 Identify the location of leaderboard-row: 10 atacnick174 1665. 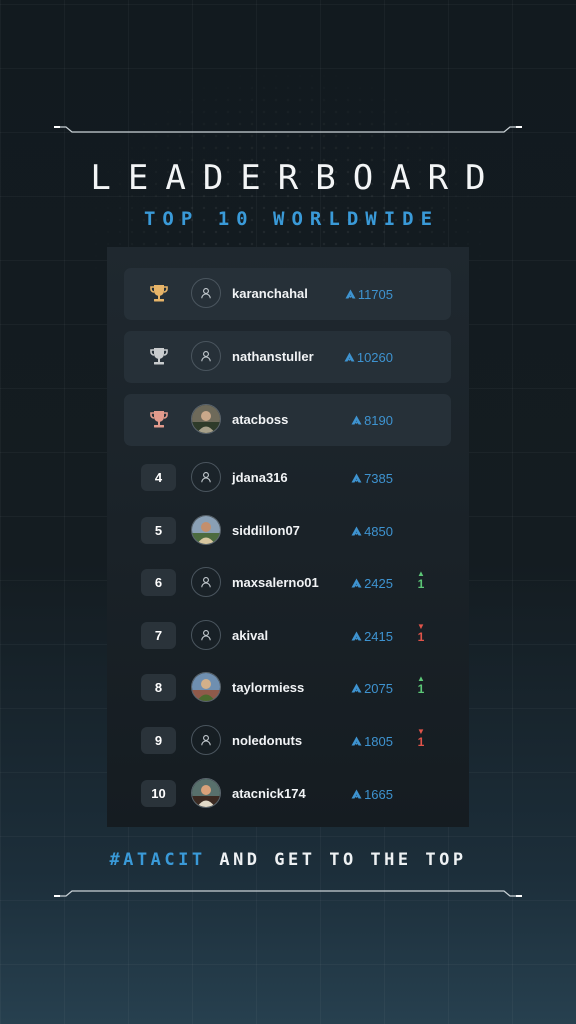
(287, 794).